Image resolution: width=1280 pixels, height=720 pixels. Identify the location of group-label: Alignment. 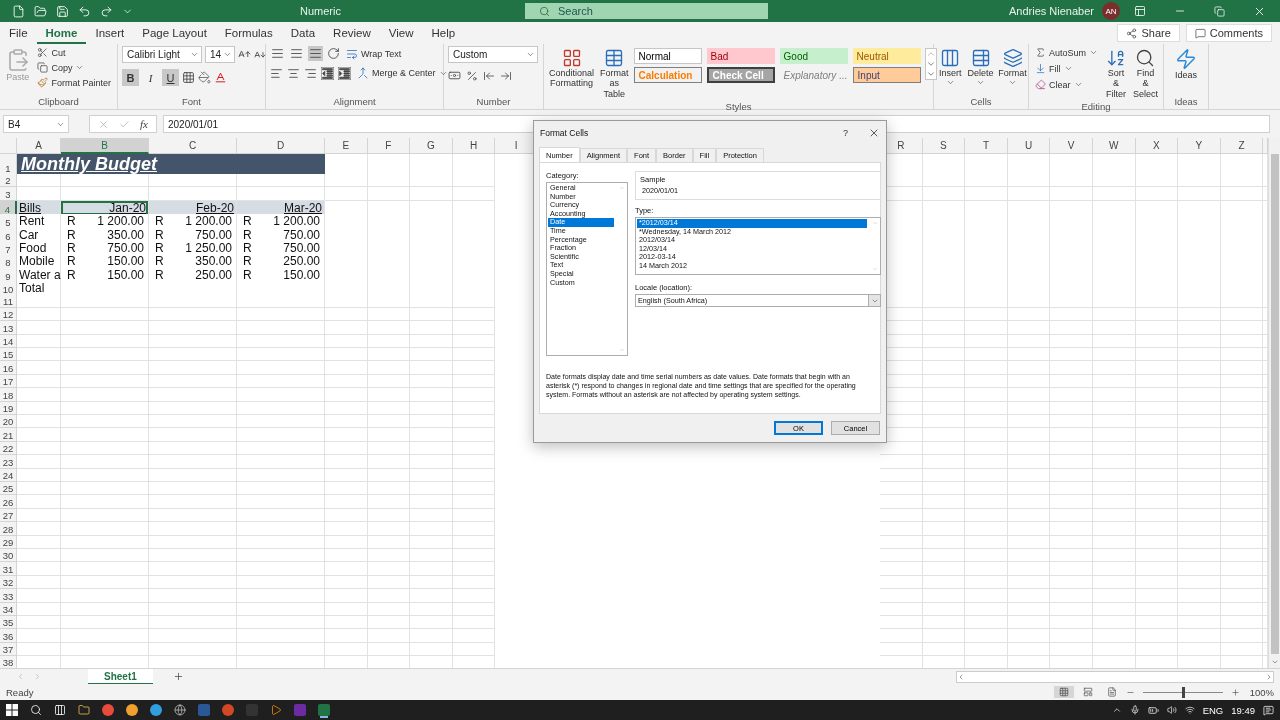
(354, 102).